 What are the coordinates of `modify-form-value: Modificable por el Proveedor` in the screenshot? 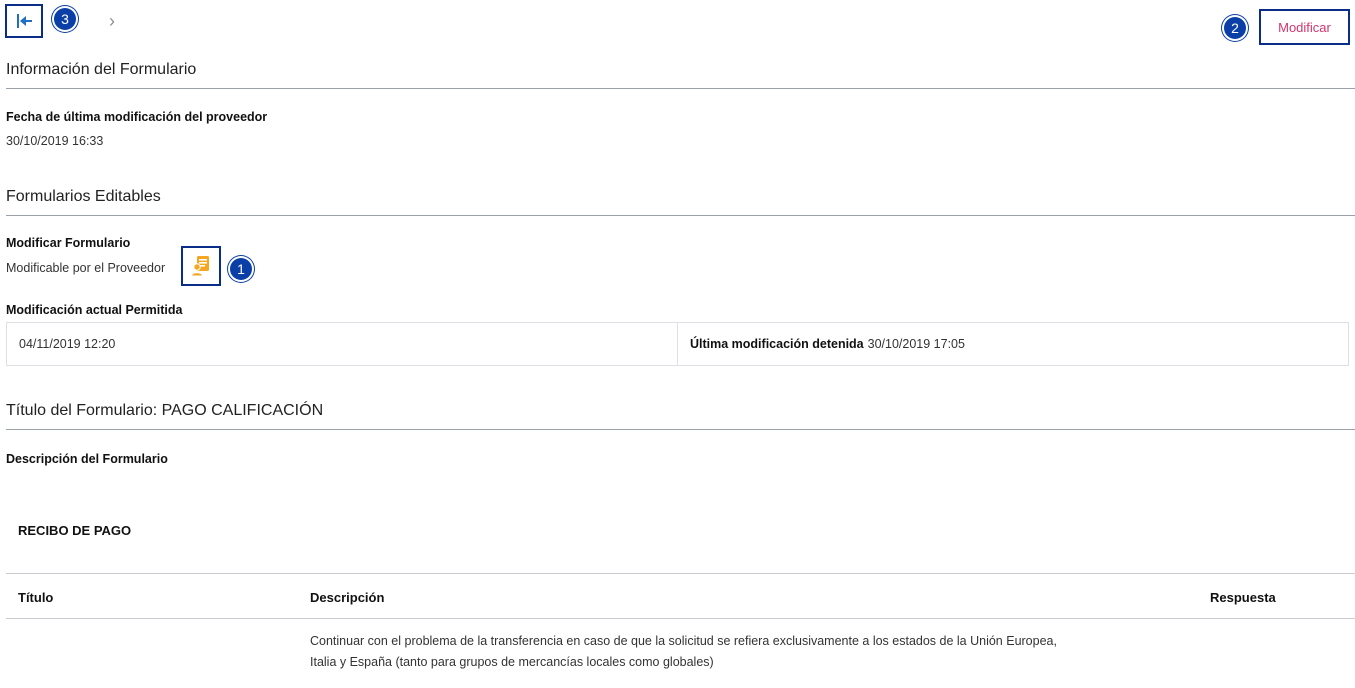 It's located at (86, 268).